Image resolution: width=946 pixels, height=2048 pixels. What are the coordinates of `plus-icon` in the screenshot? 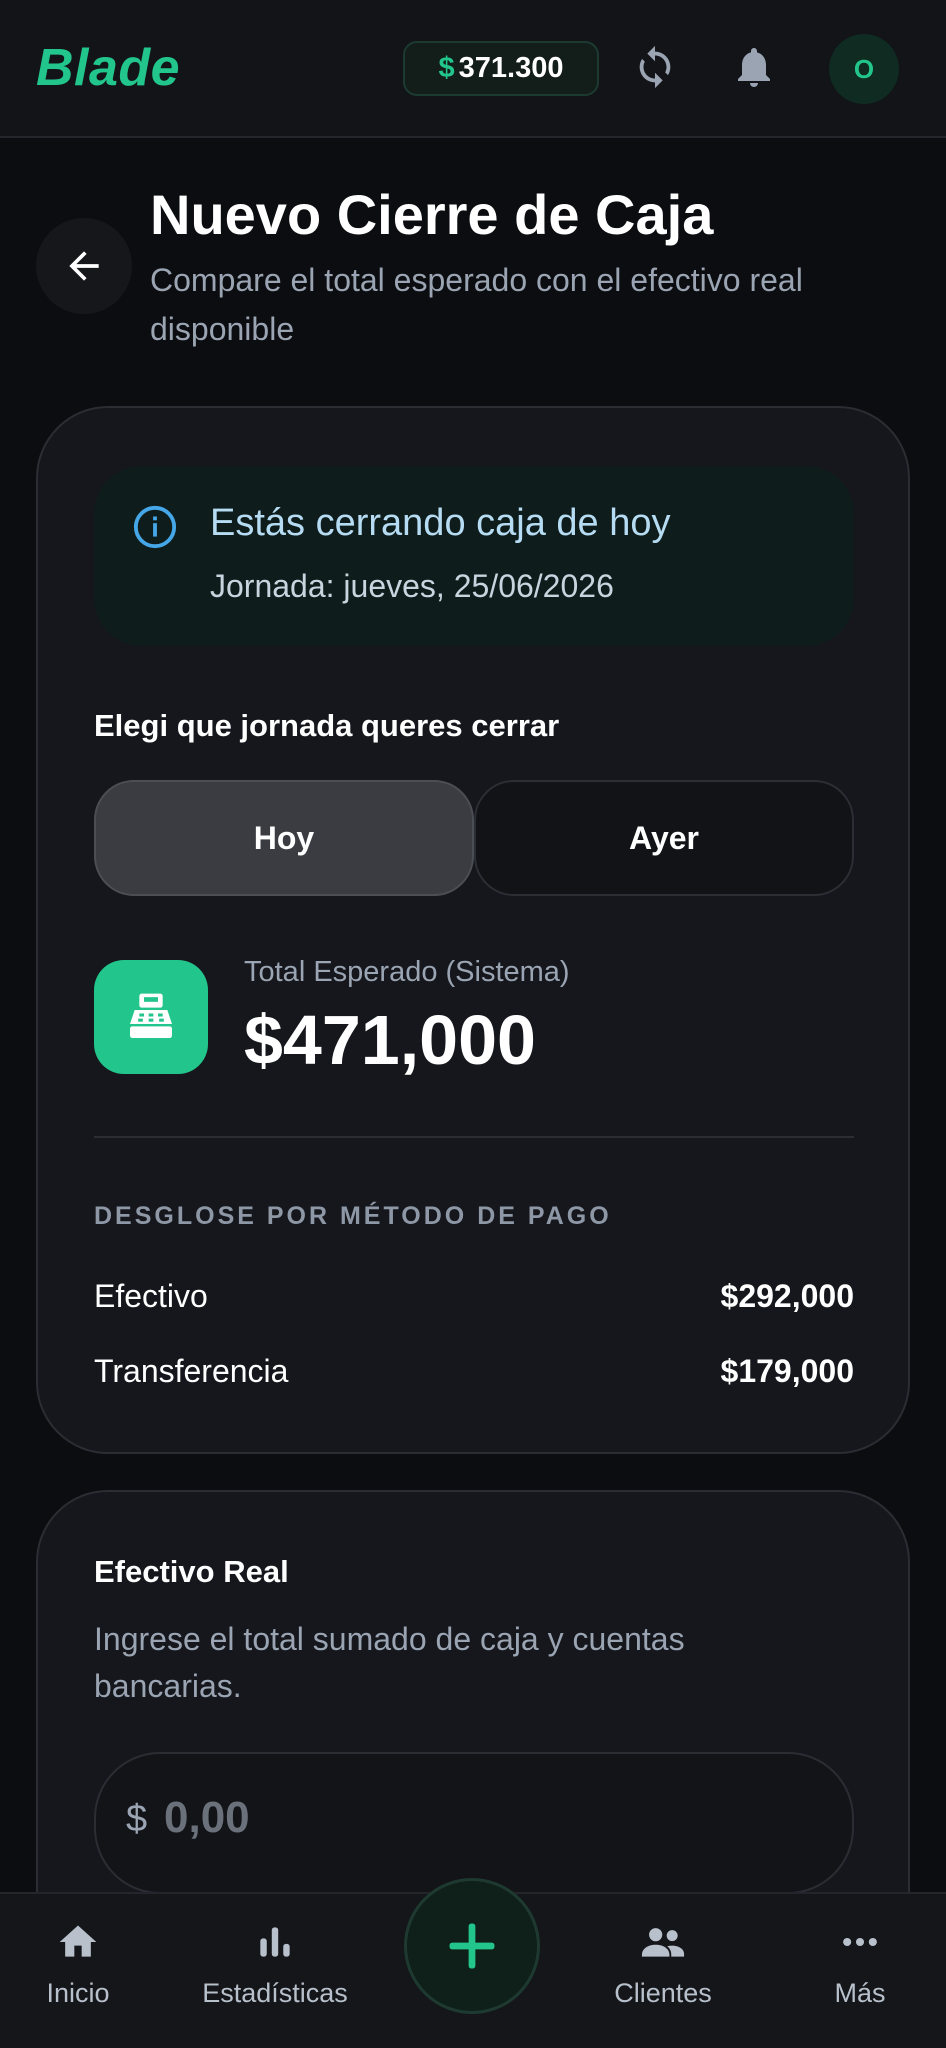 It's located at (472, 1946).